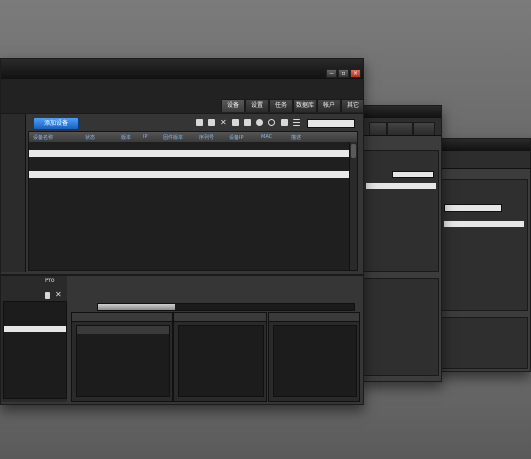 The image size is (531, 459). I want to click on bottom-left-tab-3: Pro, so click(50, 281).